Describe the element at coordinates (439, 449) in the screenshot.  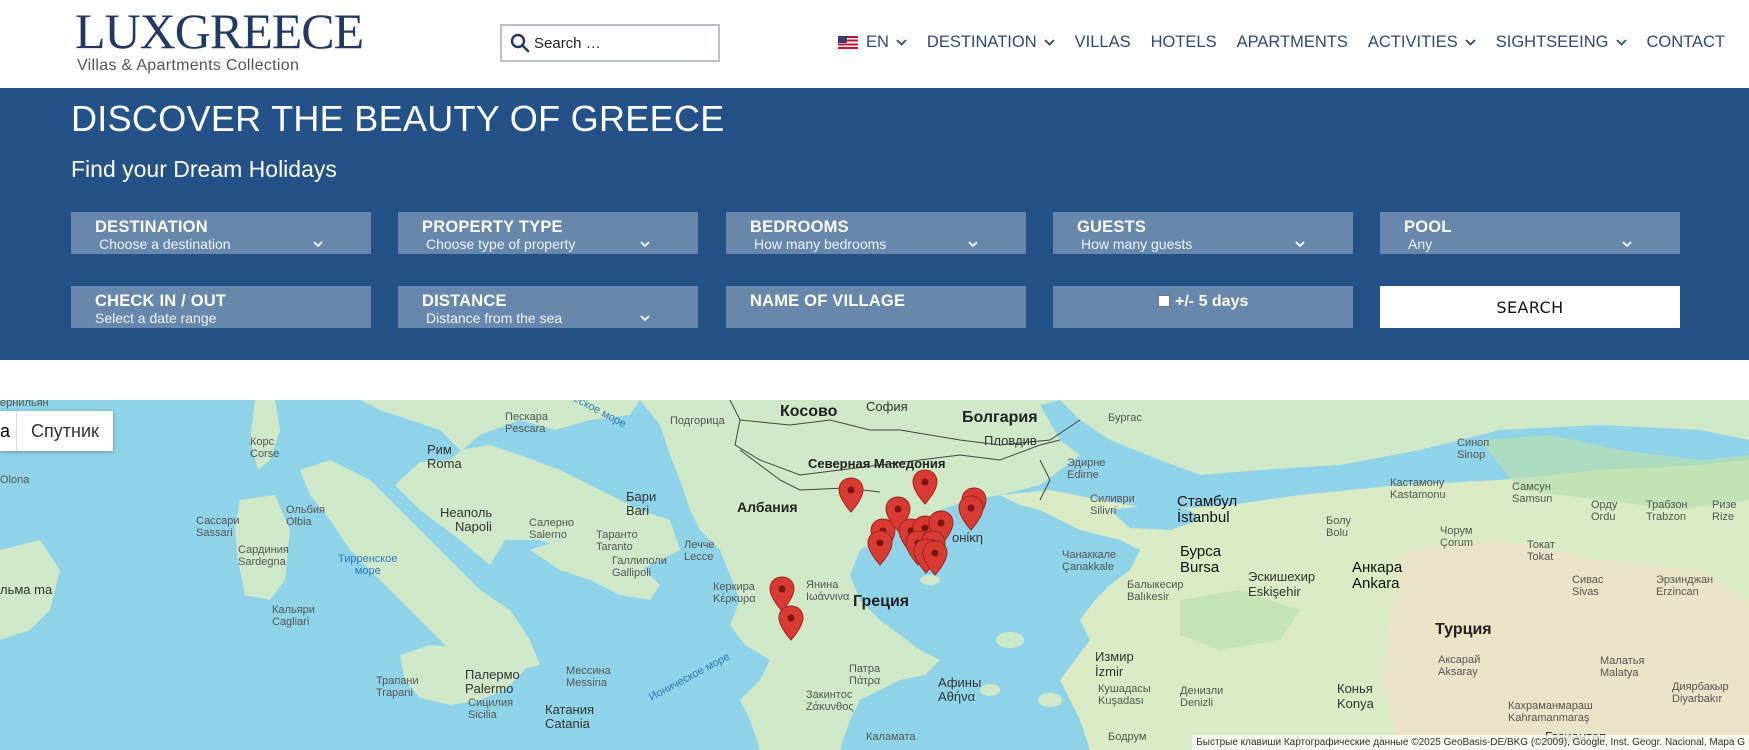
I see `map-label: Рим` at that location.